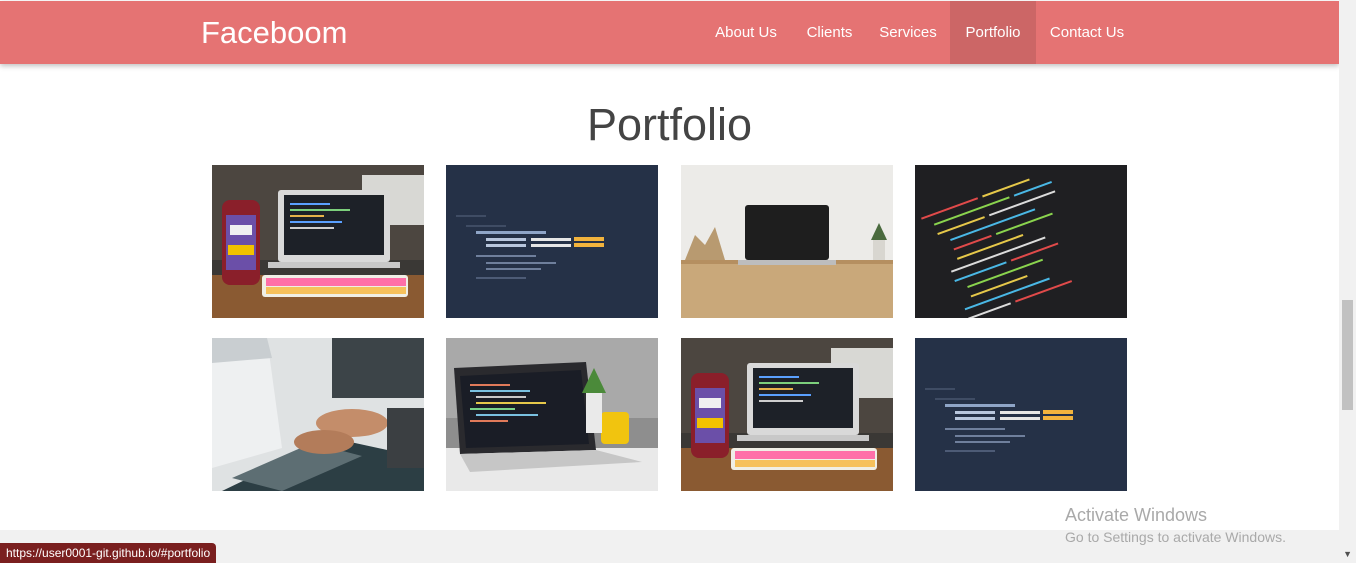  I want to click on code-editor-image, so click(1021, 241).